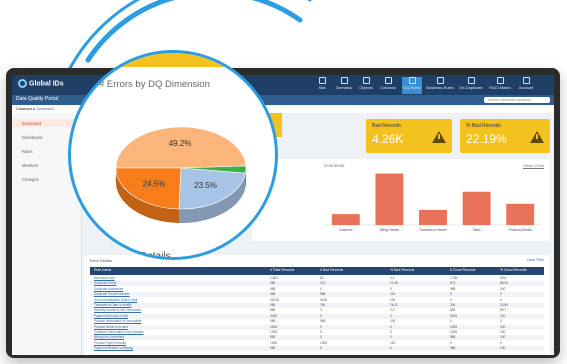 This screenshot has height=364, width=567. Describe the element at coordinates (535, 260) in the screenshot. I see `clear-filter-link: Clear Filter` at that location.